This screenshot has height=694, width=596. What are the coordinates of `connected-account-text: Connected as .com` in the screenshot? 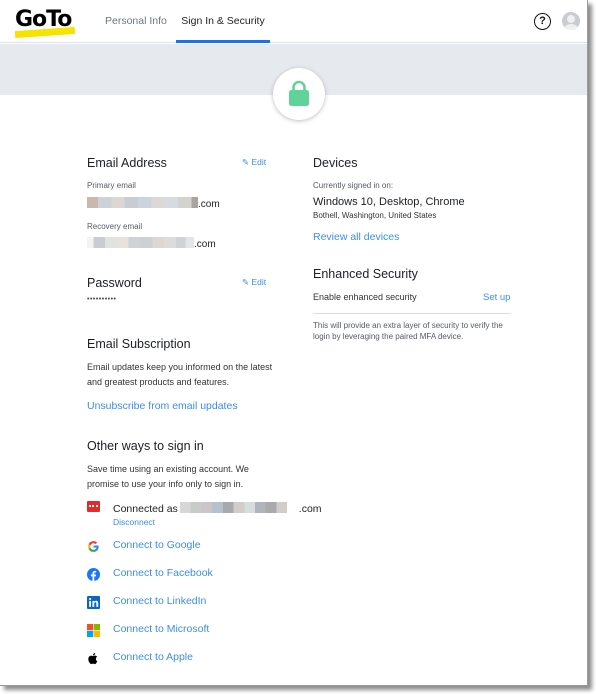 It's located at (217, 508).